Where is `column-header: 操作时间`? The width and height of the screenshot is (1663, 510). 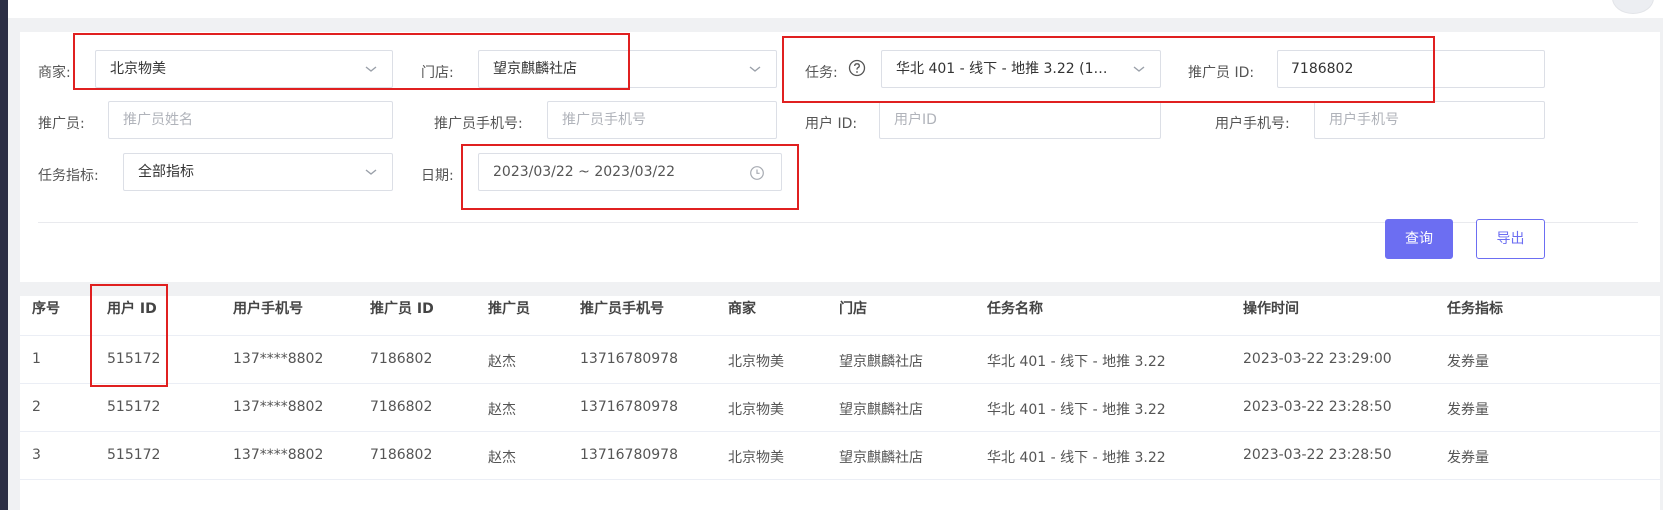
column-header: 操作时间 is located at coordinates (1271, 308).